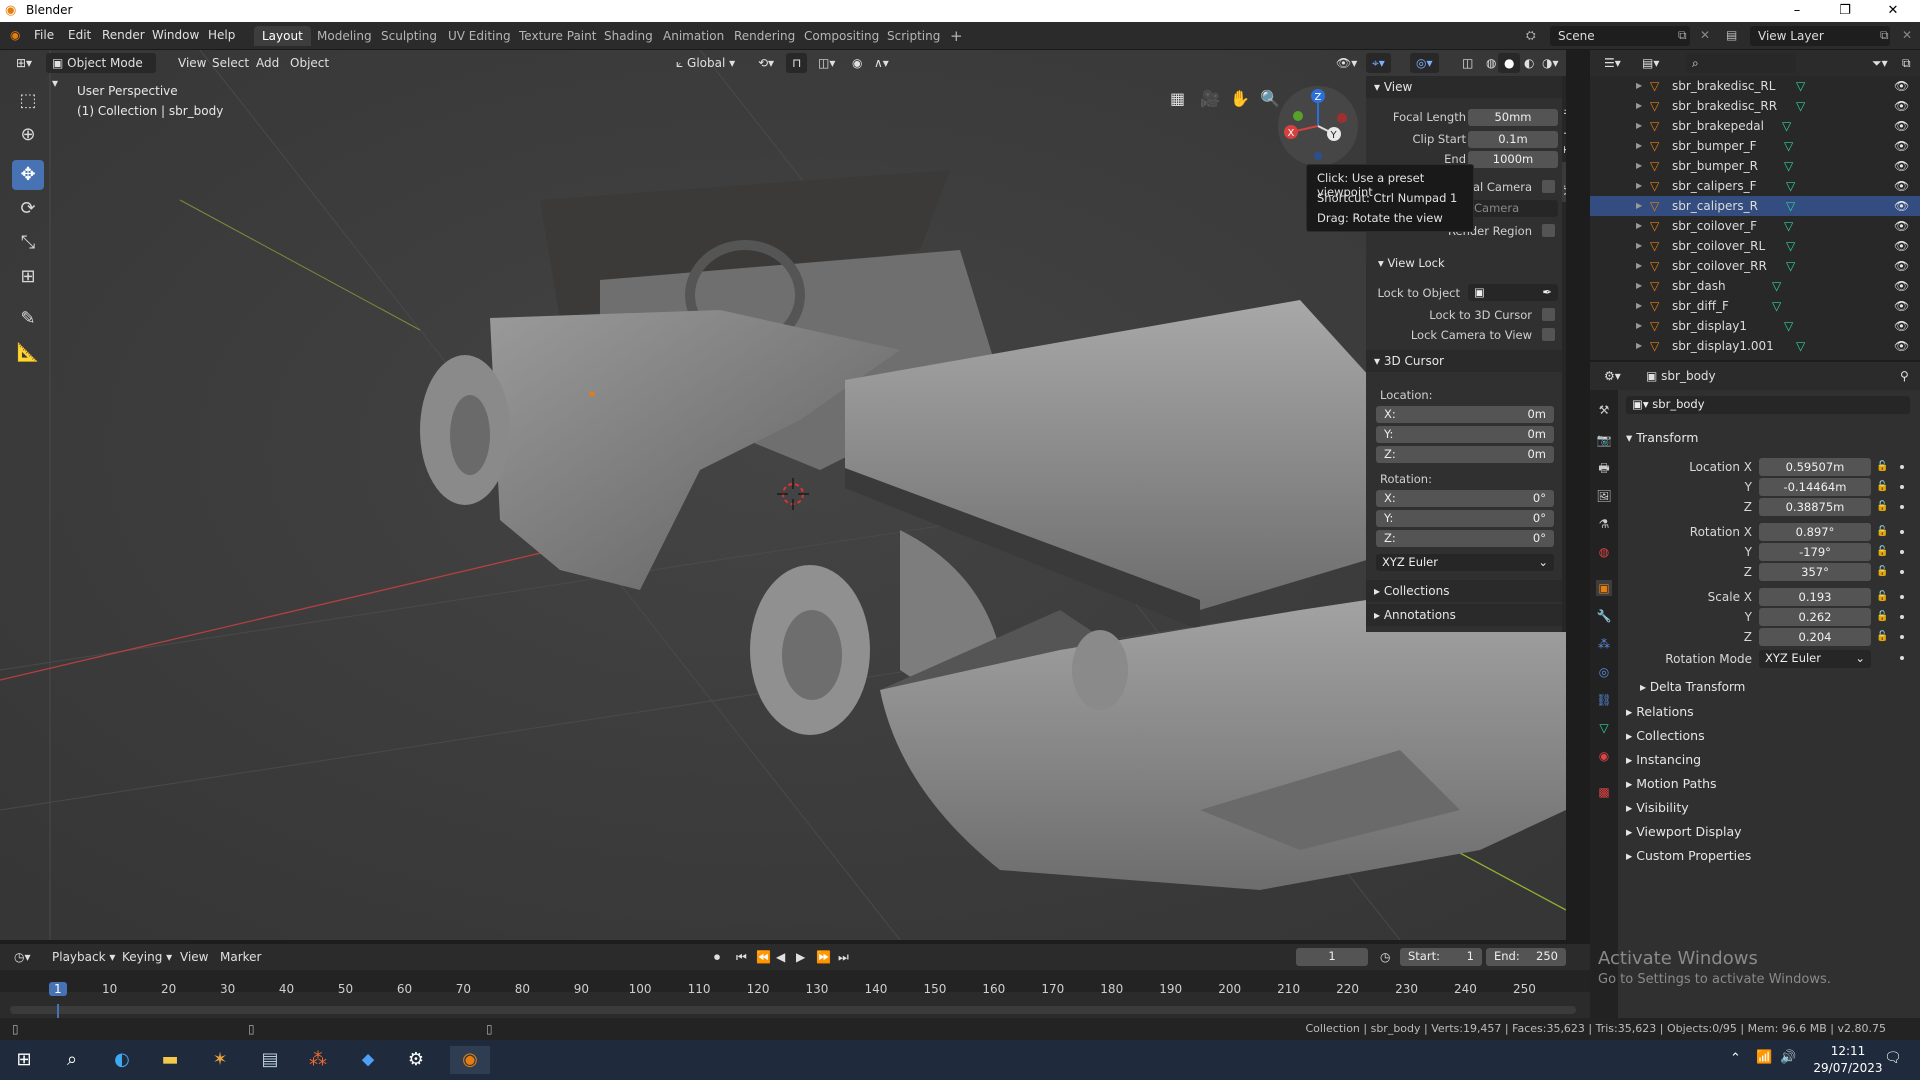  What do you see at coordinates (1604, 700) in the screenshot?
I see `constraint-properties-icon: ⛓` at bounding box center [1604, 700].